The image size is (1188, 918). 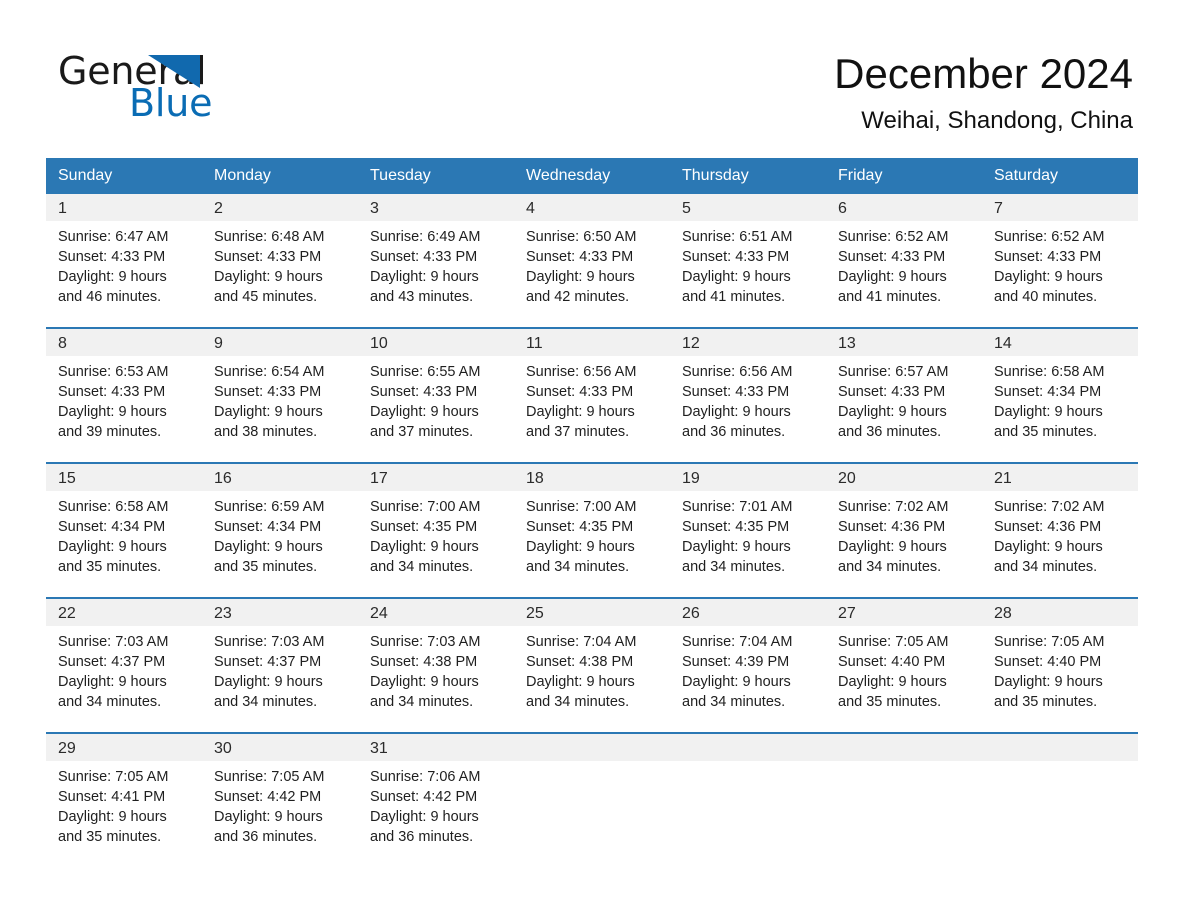 I want to click on week-separator, so click(x=592, y=322).